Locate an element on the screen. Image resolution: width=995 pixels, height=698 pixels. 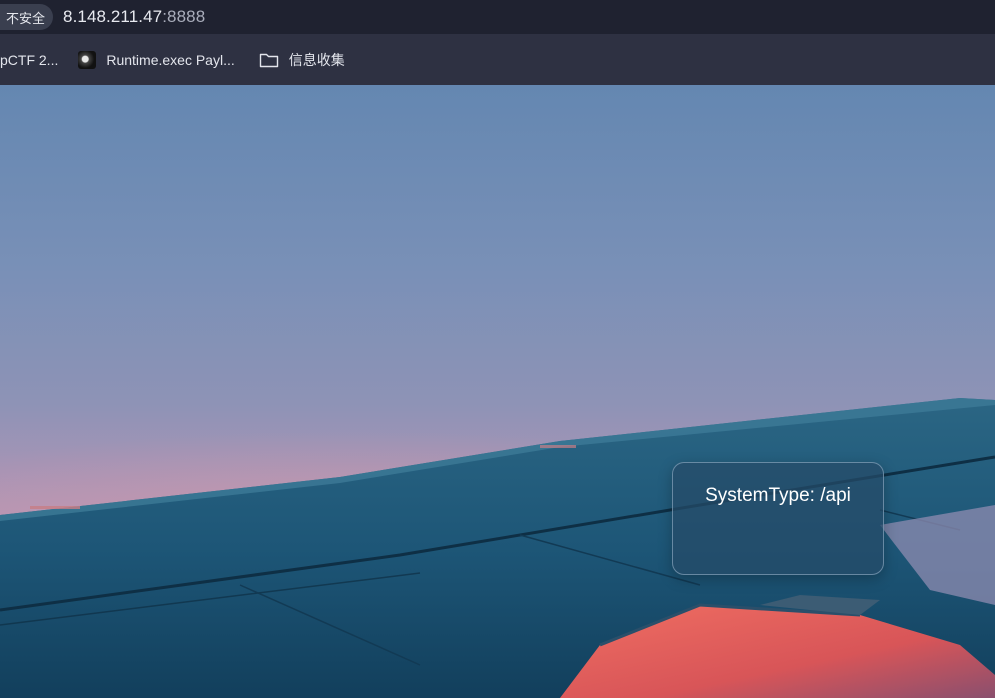
security-label: 不安全 is located at coordinates (26, 18).